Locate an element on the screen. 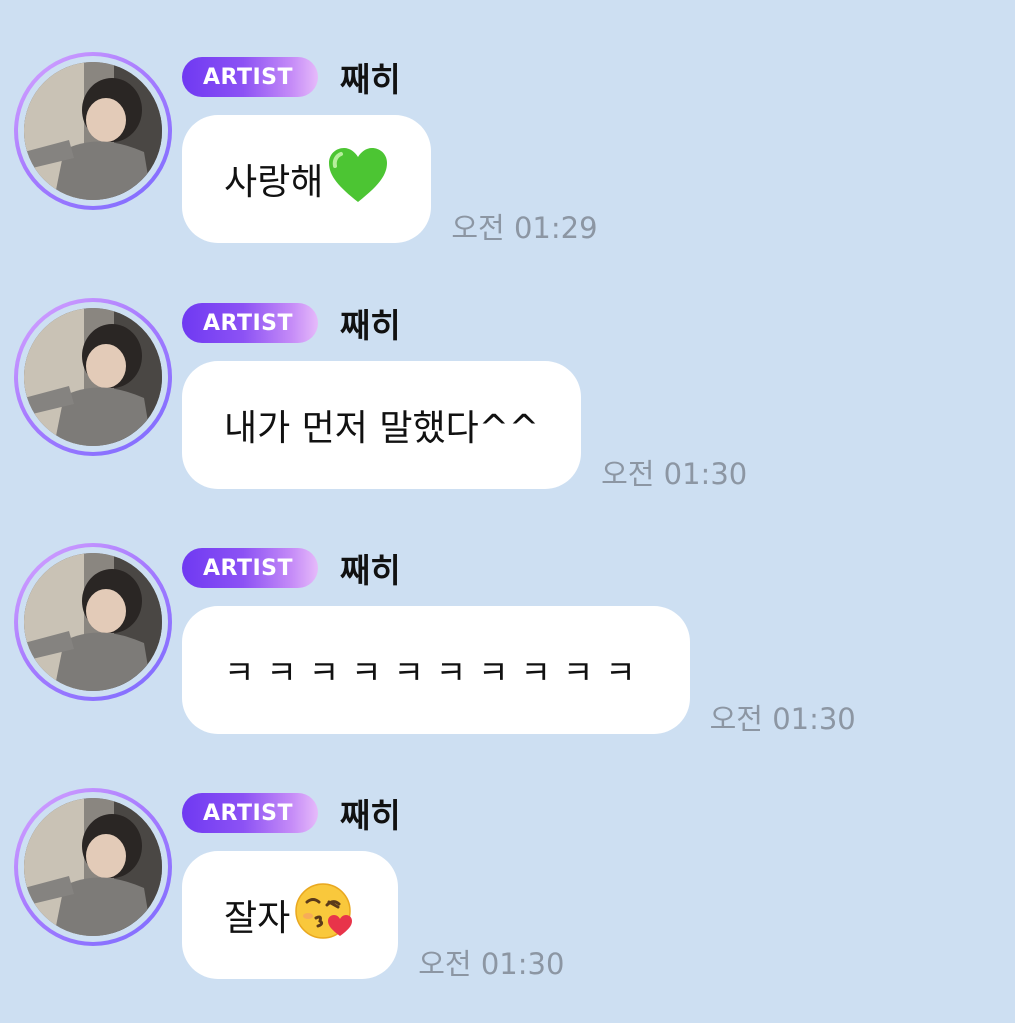  face-blowing-kiss-icon is located at coordinates (325, 915).